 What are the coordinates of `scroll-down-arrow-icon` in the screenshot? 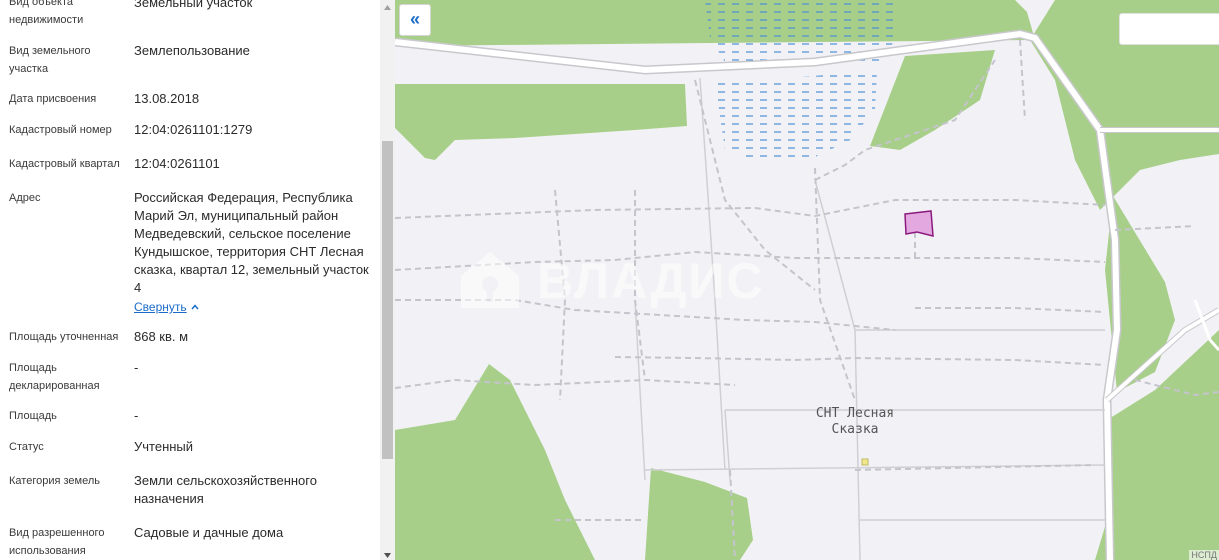 It's located at (387, 555).